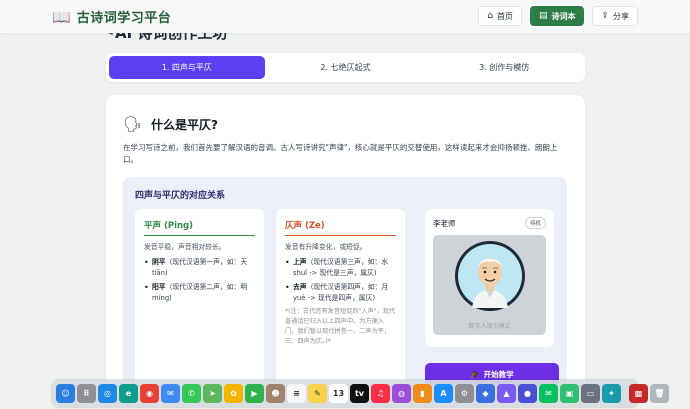 The image size is (690, 409). What do you see at coordinates (149, 393) in the screenshot?
I see `chrome-icon: ◉` at bounding box center [149, 393].